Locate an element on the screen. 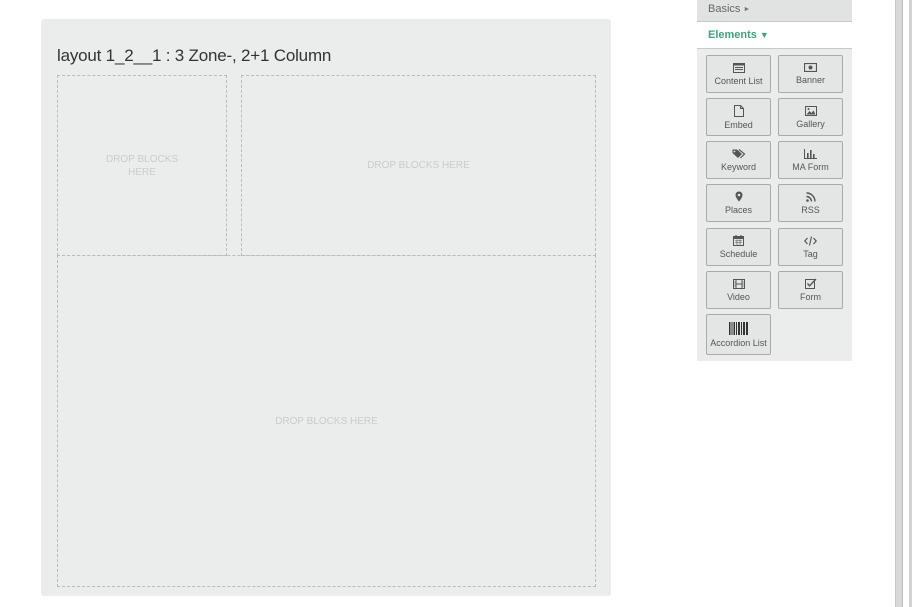 The width and height of the screenshot is (917, 607). element-label: Gallery is located at coordinates (810, 123).